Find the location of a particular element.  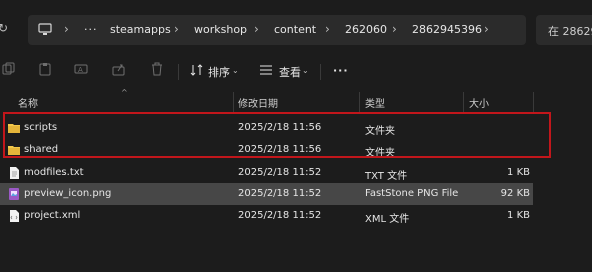

column-name: 名称 is located at coordinates (28, 102).